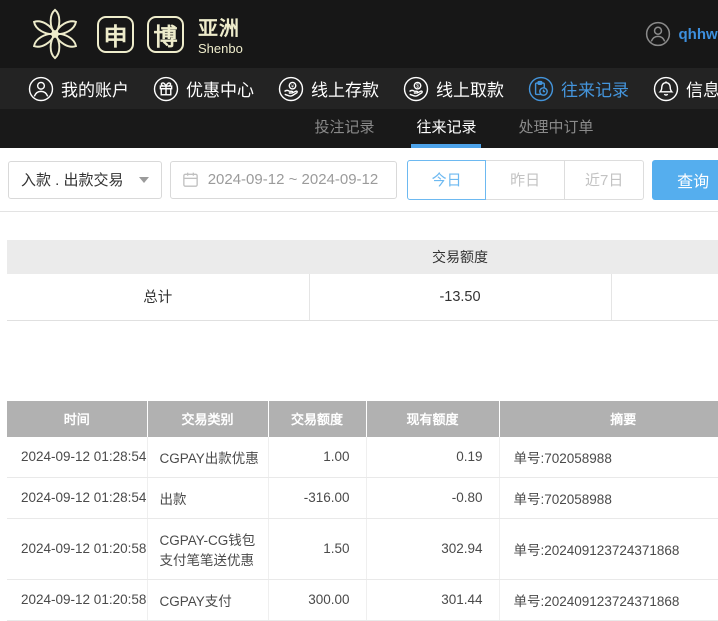 The image size is (718, 621). I want to click on main-navigation: 我的账户 优惠中心 ¥ 线上存款, so click(359, 88).